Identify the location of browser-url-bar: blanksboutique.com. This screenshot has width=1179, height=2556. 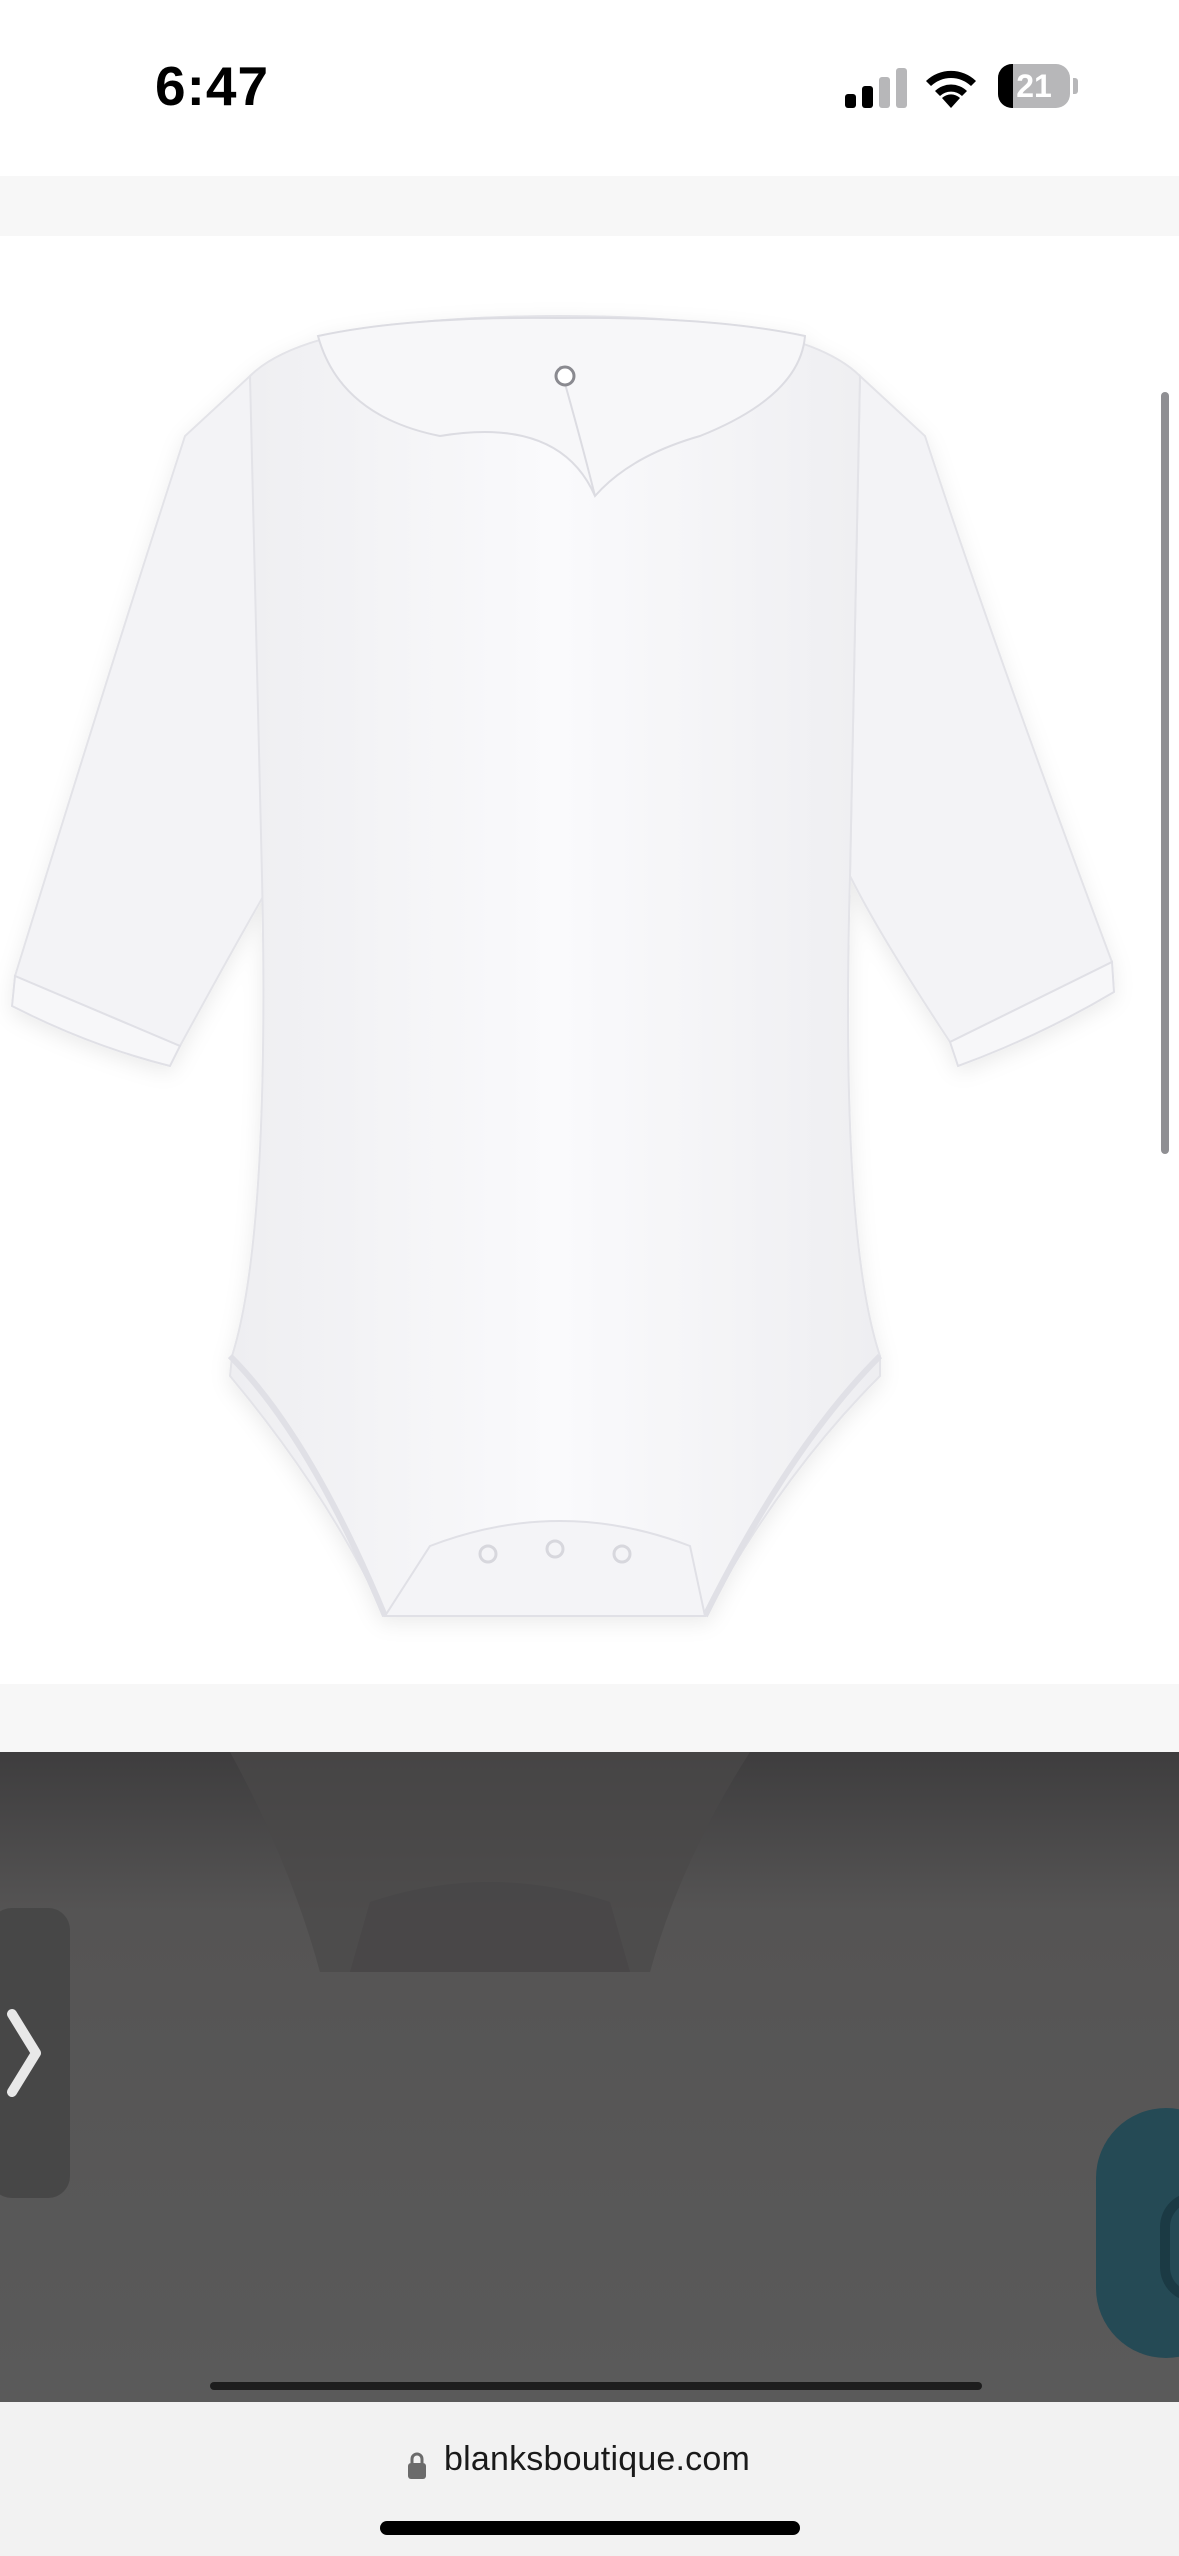
(589, 2479).